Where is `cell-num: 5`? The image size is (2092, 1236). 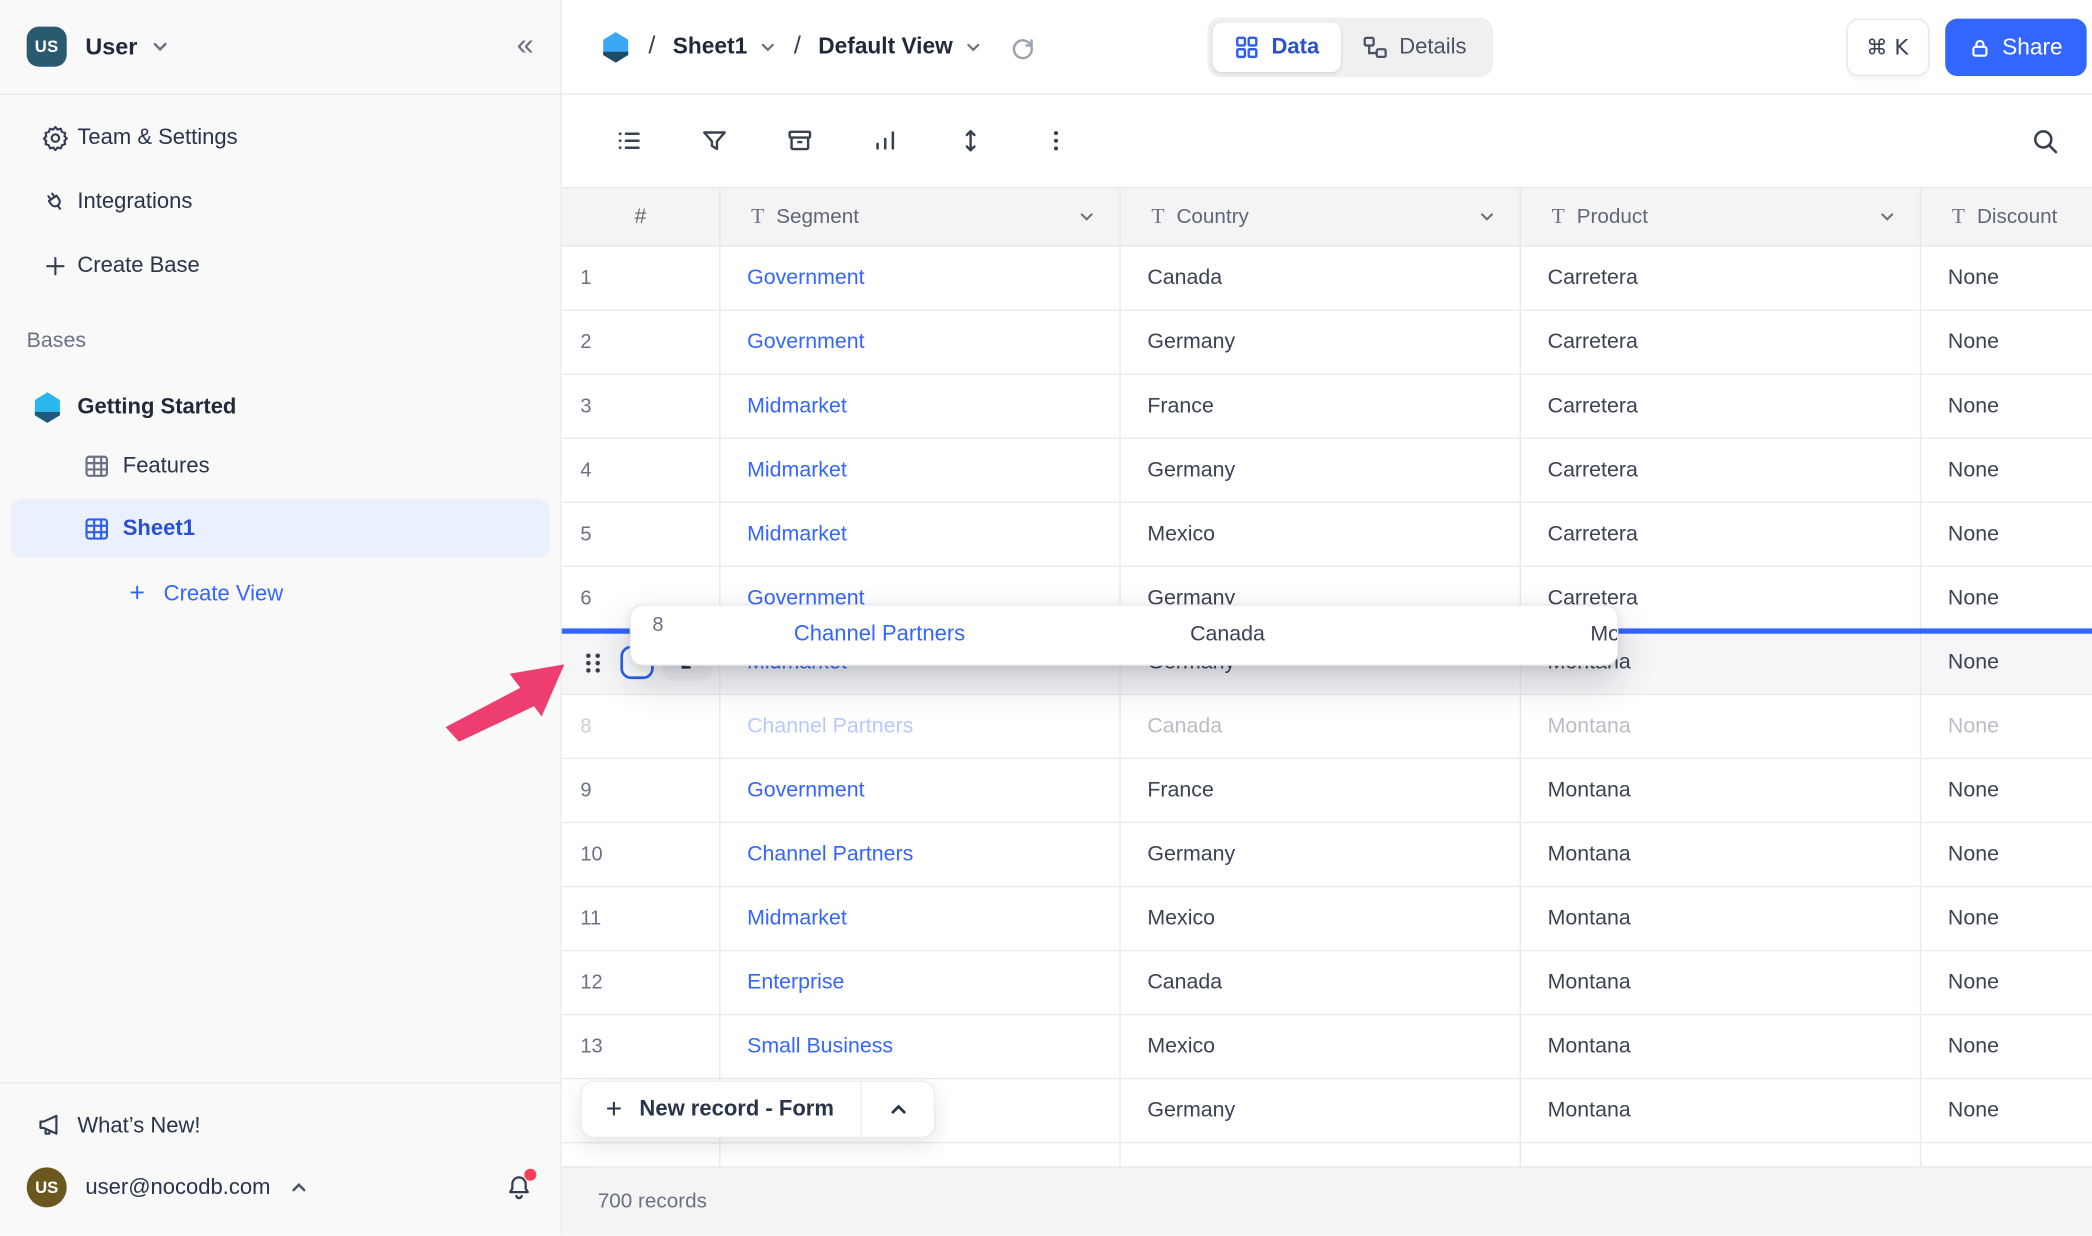
cell-num: 5 is located at coordinates (641, 534).